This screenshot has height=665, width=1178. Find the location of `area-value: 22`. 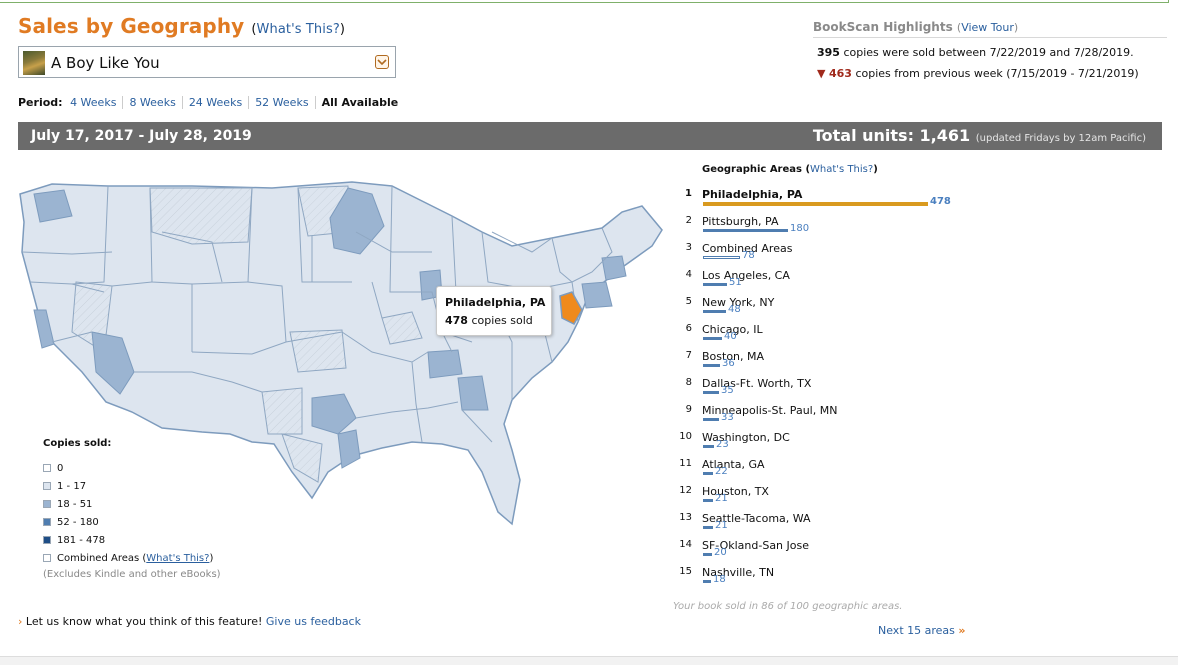

area-value: 22 is located at coordinates (721, 471).